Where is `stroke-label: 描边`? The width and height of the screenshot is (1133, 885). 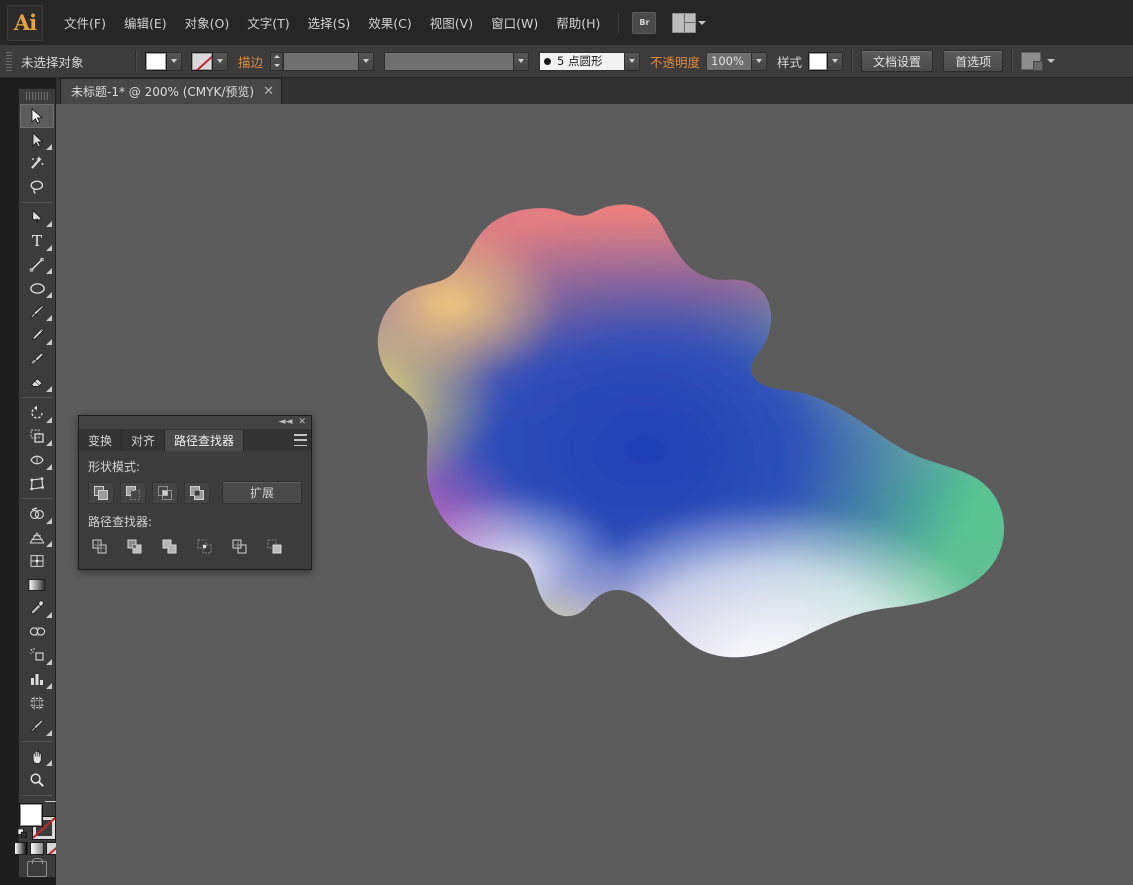 stroke-label: 描边 is located at coordinates (250, 61).